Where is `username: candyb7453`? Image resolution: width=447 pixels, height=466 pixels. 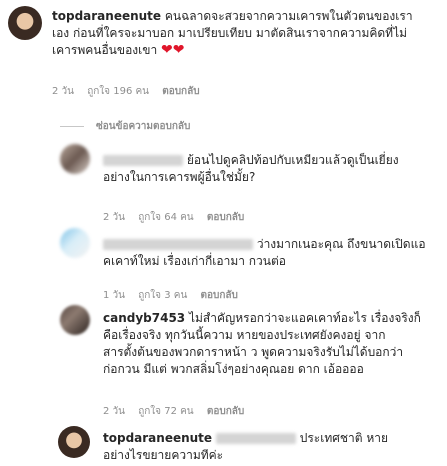 username: candyb7453 is located at coordinates (144, 318).